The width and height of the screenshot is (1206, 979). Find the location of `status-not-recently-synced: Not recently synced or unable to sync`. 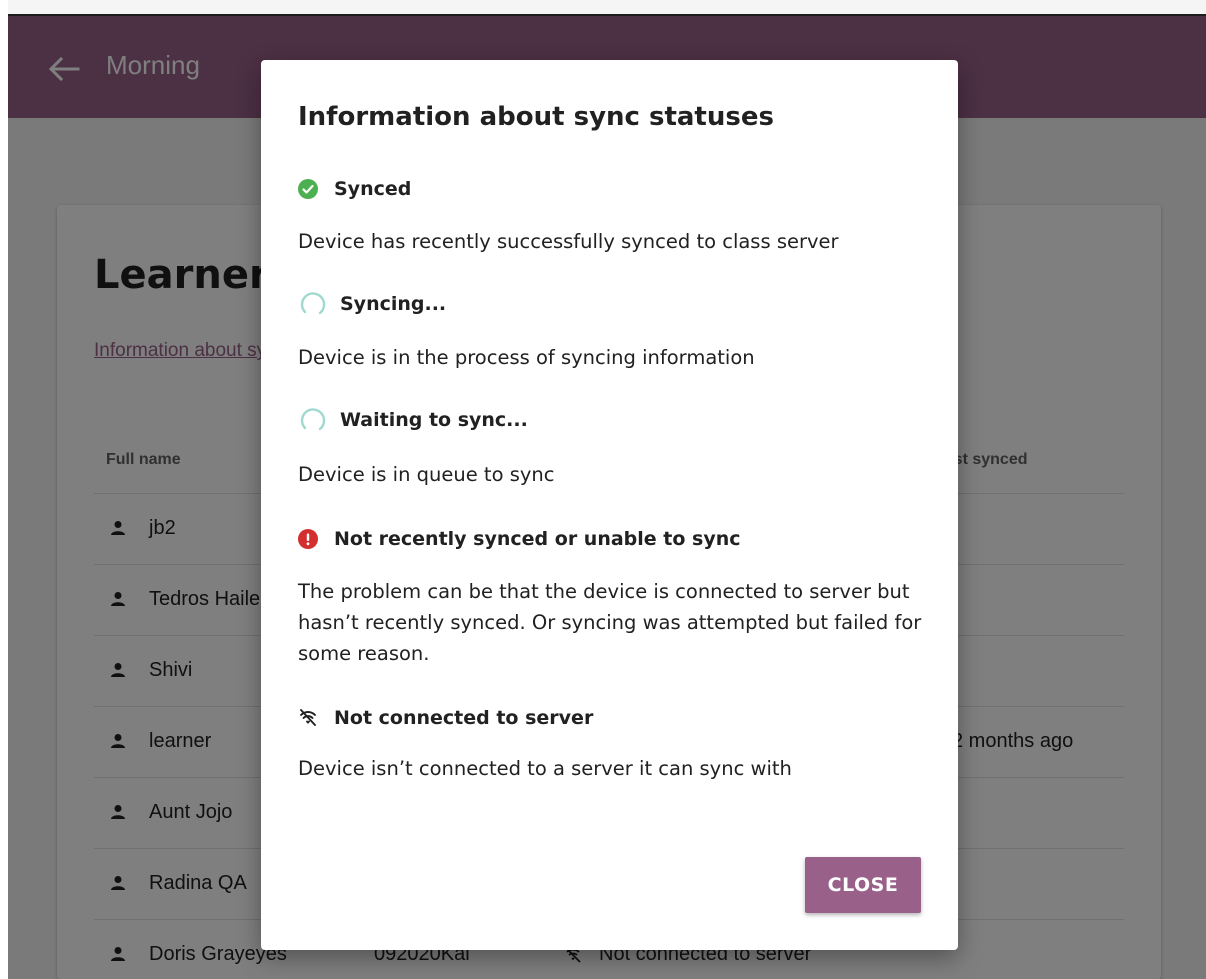

status-not-recently-synced: Not recently synced or unable to sync is located at coordinates (613, 539).